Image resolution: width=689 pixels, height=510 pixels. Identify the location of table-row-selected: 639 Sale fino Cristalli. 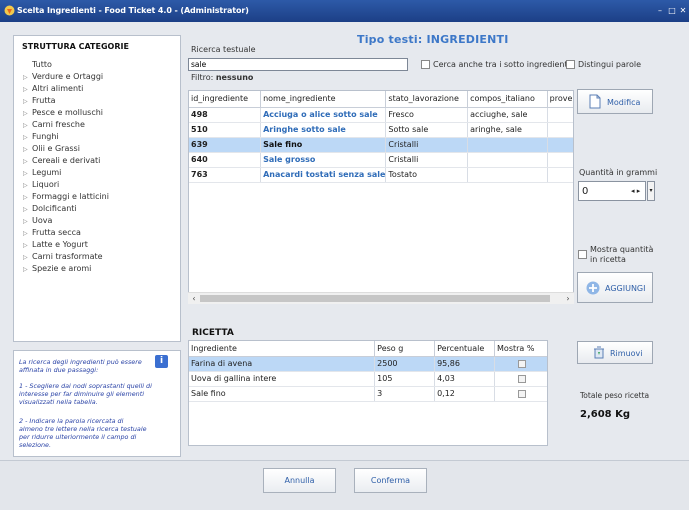
(381, 145).